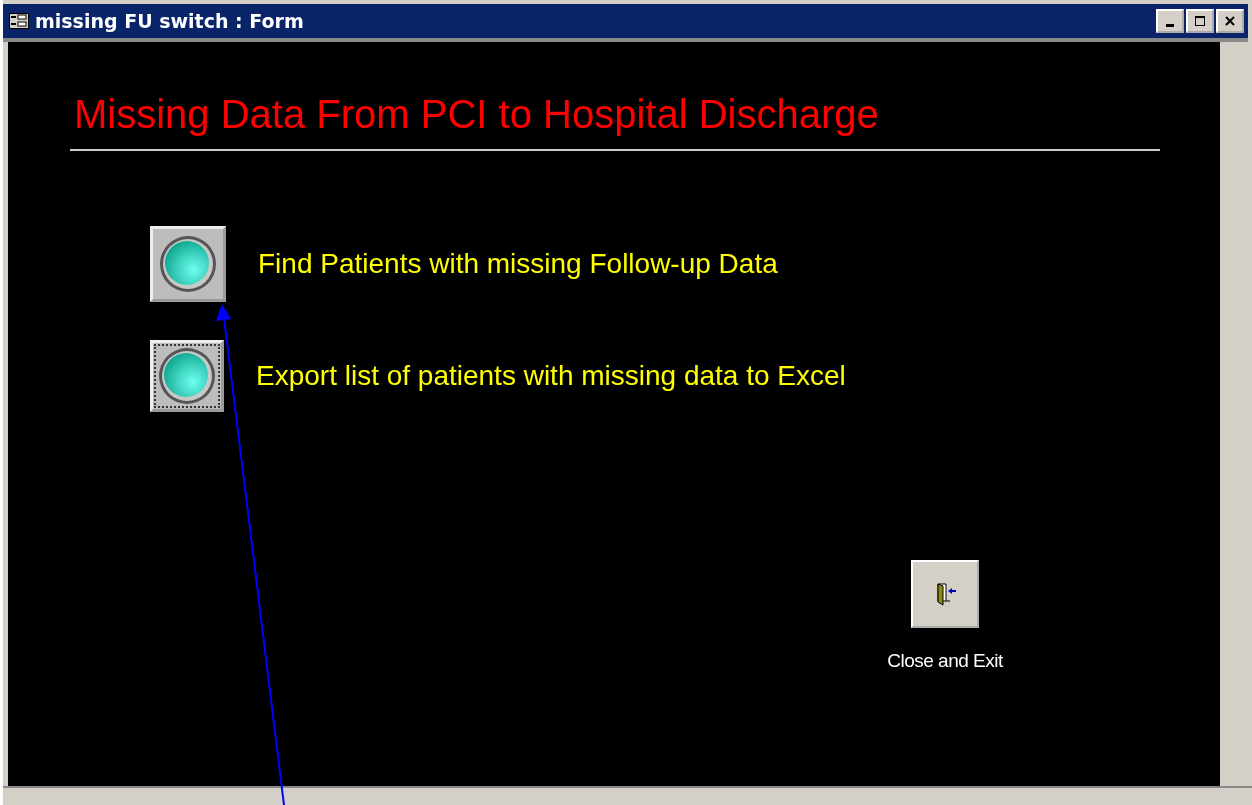  Describe the element at coordinates (169, 21) in the screenshot. I see `window-title: missing FU switch : Form` at that location.